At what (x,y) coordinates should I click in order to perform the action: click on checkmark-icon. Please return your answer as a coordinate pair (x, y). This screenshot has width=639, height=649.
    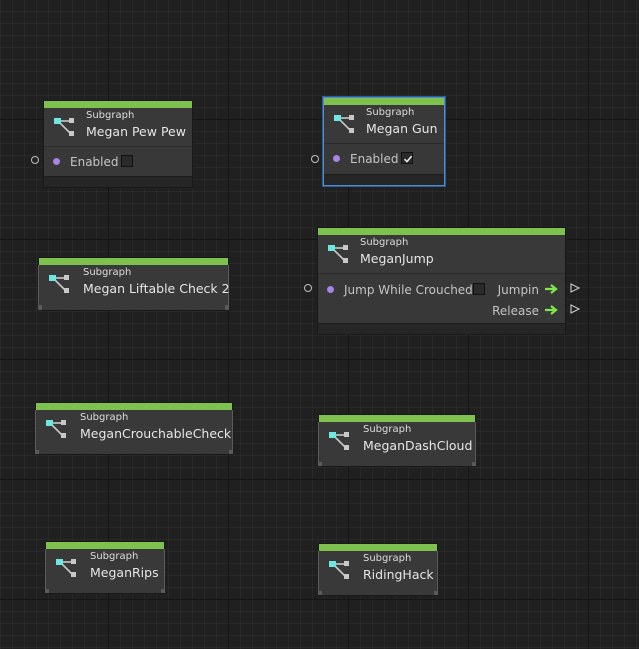
    Looking at the image, I should click on (408, 159).